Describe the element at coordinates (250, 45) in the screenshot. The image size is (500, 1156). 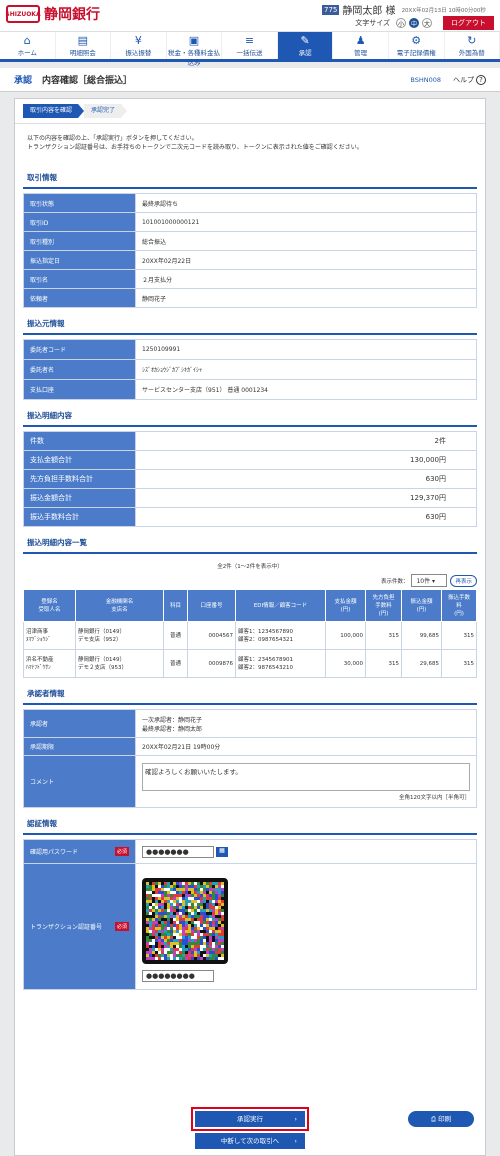
I see `nav-bulk: ≡一括伝送` at that location.